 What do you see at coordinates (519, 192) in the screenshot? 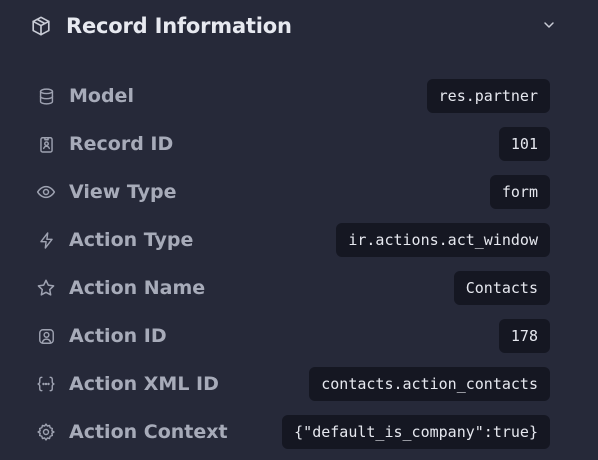
I see `view-type-value: form` at bounding box center [519, 192].